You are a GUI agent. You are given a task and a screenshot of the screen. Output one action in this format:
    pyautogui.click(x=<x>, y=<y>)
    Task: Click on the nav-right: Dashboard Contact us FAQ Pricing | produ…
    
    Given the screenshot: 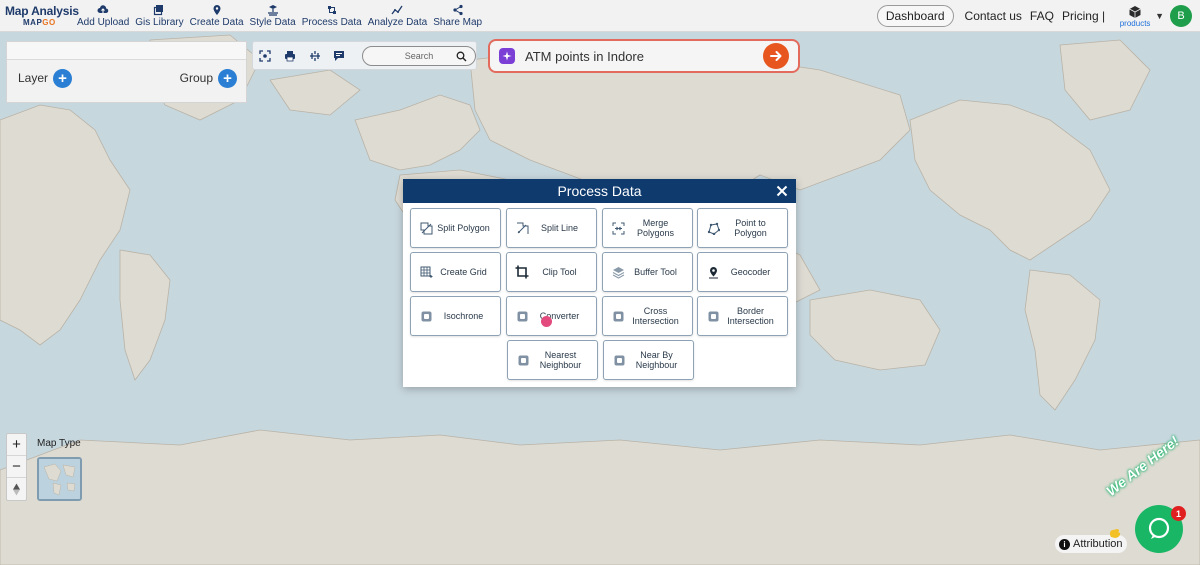 What is the action you would take?
    pyautogui.click(x=1038, y=16)
    